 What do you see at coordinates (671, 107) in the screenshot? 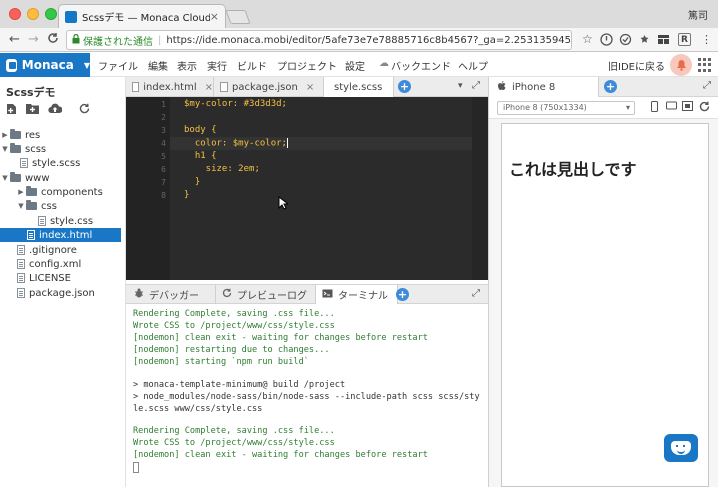
I see `landscape-icon` at bounding box center [671, 107].